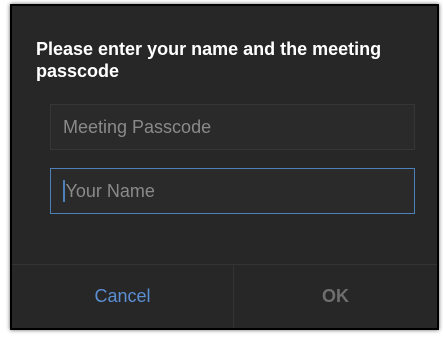 Image resolution: width=443 pixels, height=337 pixels. I want to click on text-caret, so click(64, 191).